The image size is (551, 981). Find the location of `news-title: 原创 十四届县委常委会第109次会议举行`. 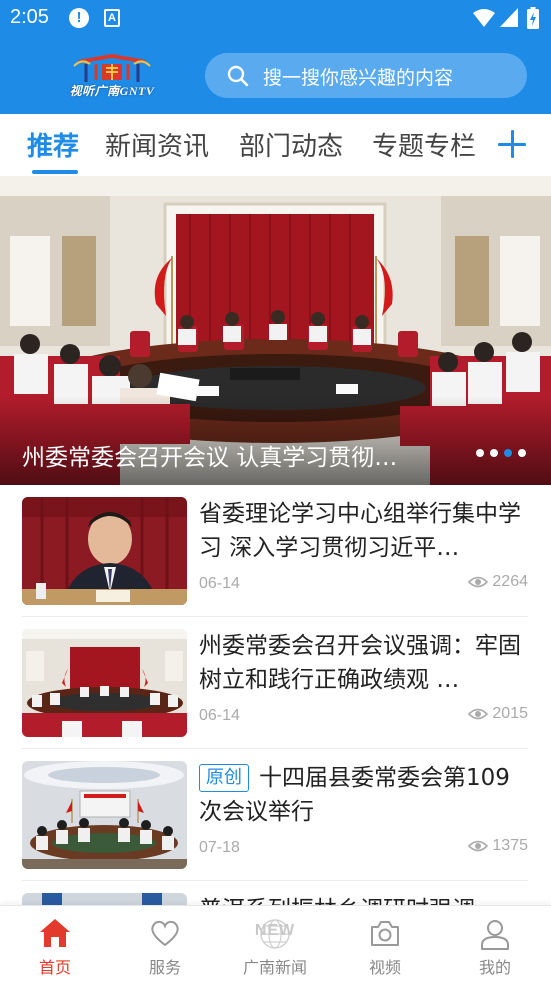

news-title: 原创 十四届县委常委会第109次会议举行 is located at coordinates (362, 795).